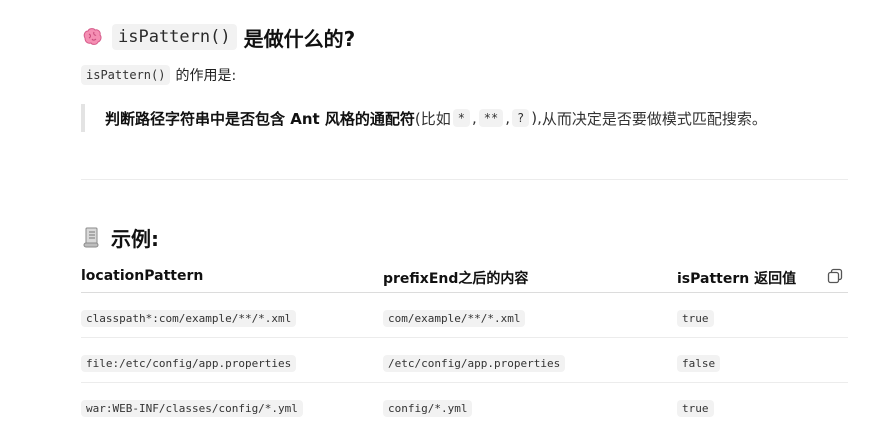 Image resolution: width=893 pixels, height=447 pixels. I want to click on cell-prefix-end: config/*.yml, so click(428, 408).